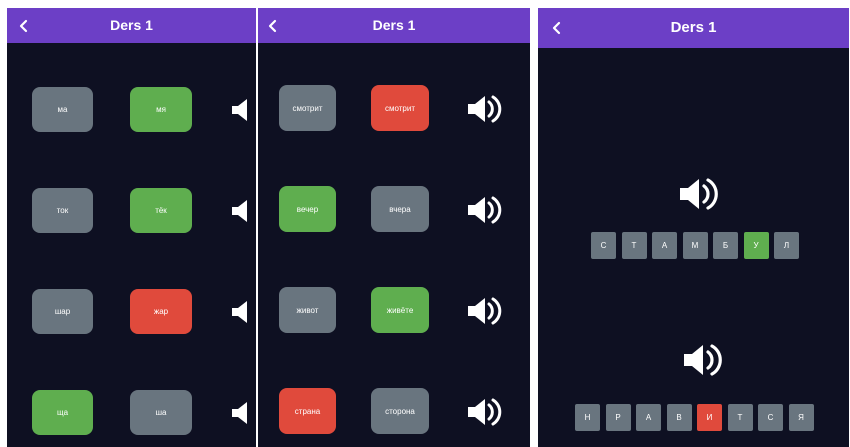 Image resolution: width=850 pixels, height=447 pixels. Describe the element at coordinates (695, 245) in the screenshot. I see `letter-tile: М` at that location.